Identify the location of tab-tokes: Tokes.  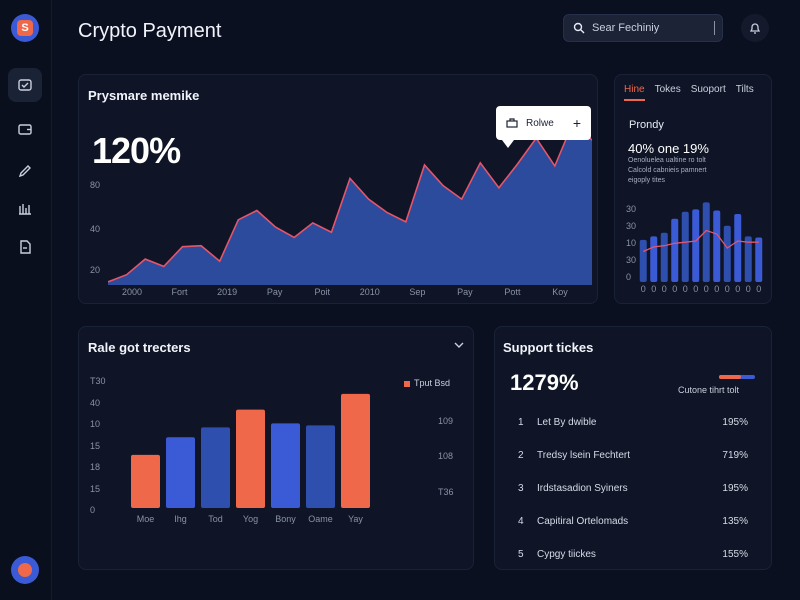
(668, 92).